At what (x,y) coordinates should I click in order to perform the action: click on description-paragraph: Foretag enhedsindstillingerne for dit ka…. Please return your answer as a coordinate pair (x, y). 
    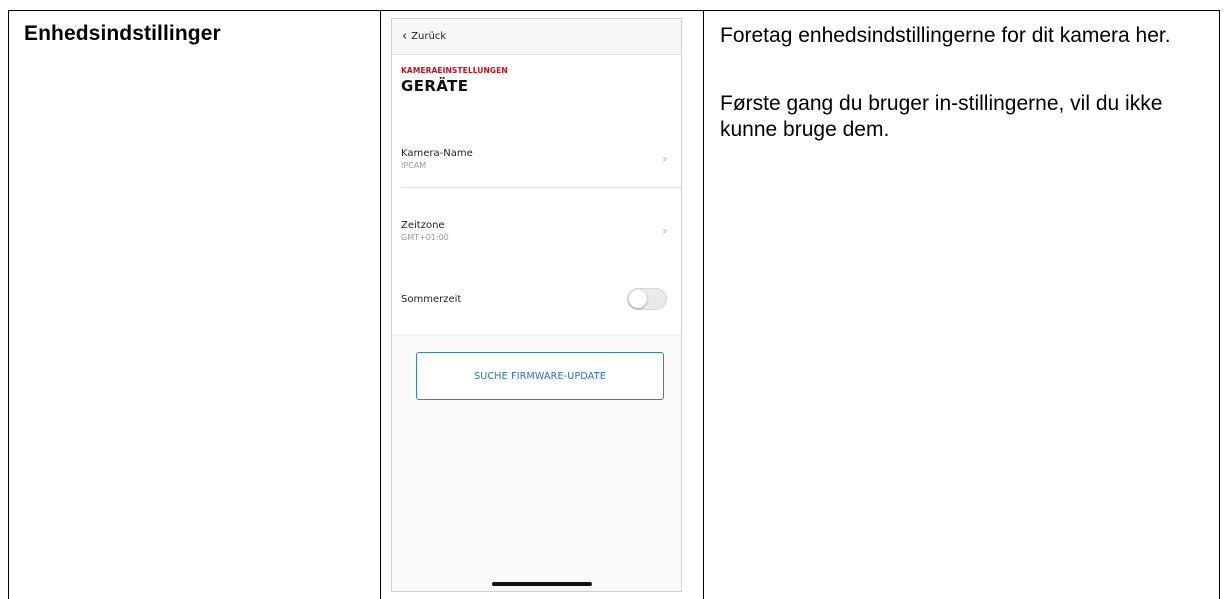
    Looking at the image, I should click on (945, 35).